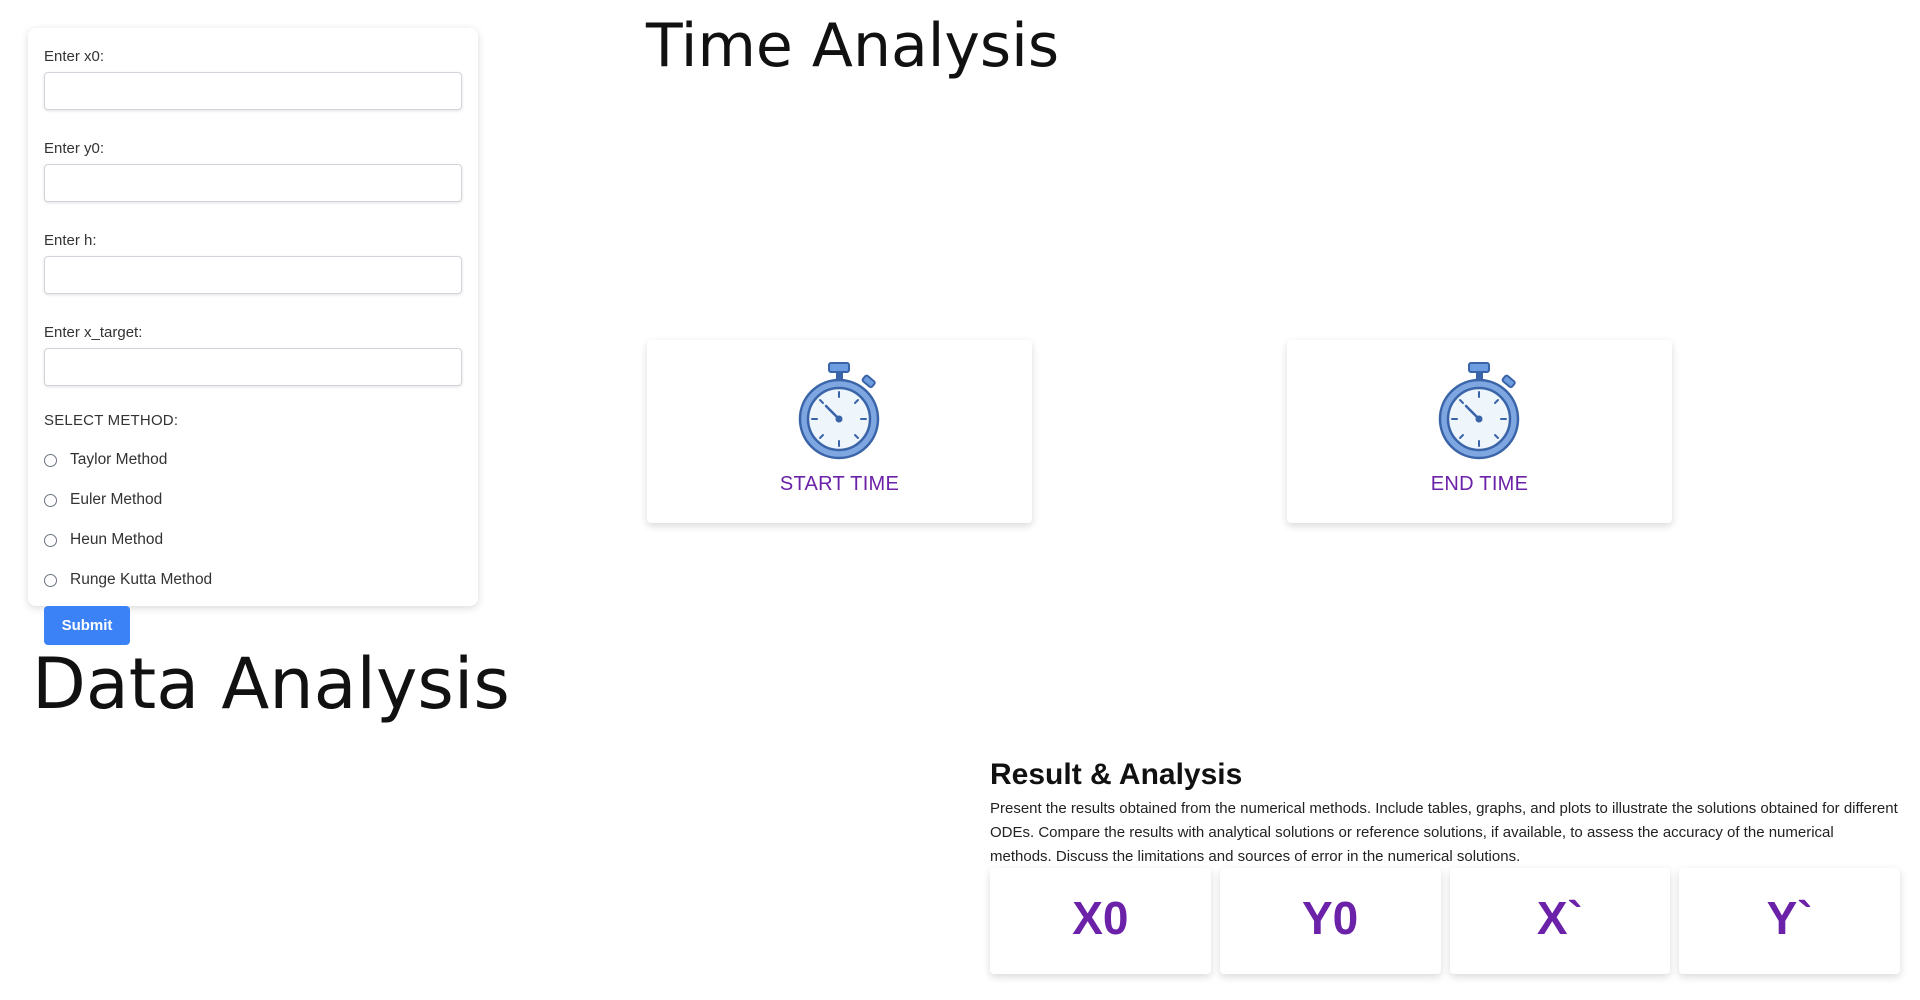 The width and height of the screenshot is (1920, 1000). Describe the element at coordinates (271, 684) in the screenshot. I see `data-analysis-title: Data Analysis` at that location.